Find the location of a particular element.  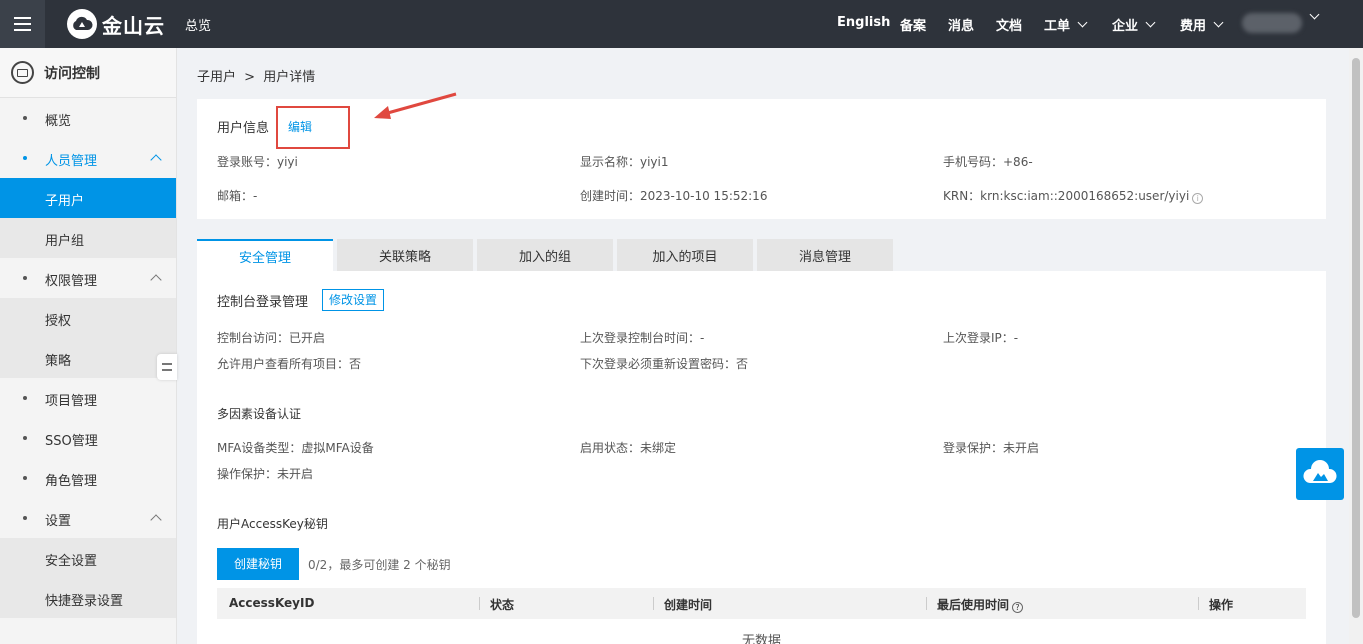

tab-messages: 消息管理 is located at coordinates (825, 255).